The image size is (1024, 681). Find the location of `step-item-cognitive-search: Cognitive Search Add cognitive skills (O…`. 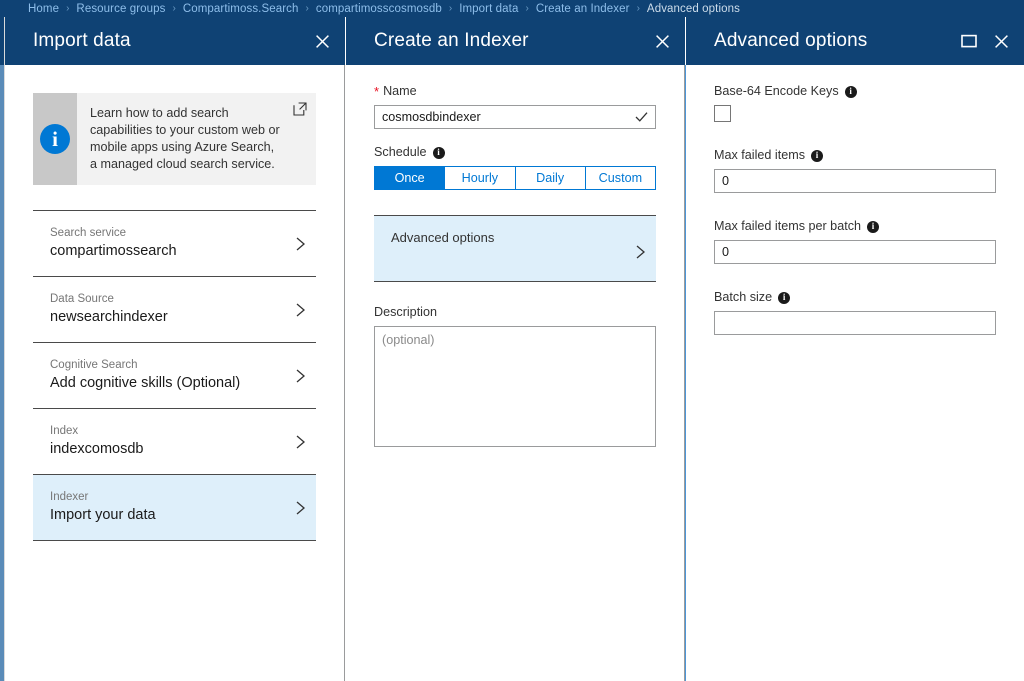

step-item-cognitive-search: Cognitive Search Add cognitive skills (O… is located at coordinates (174, 376).